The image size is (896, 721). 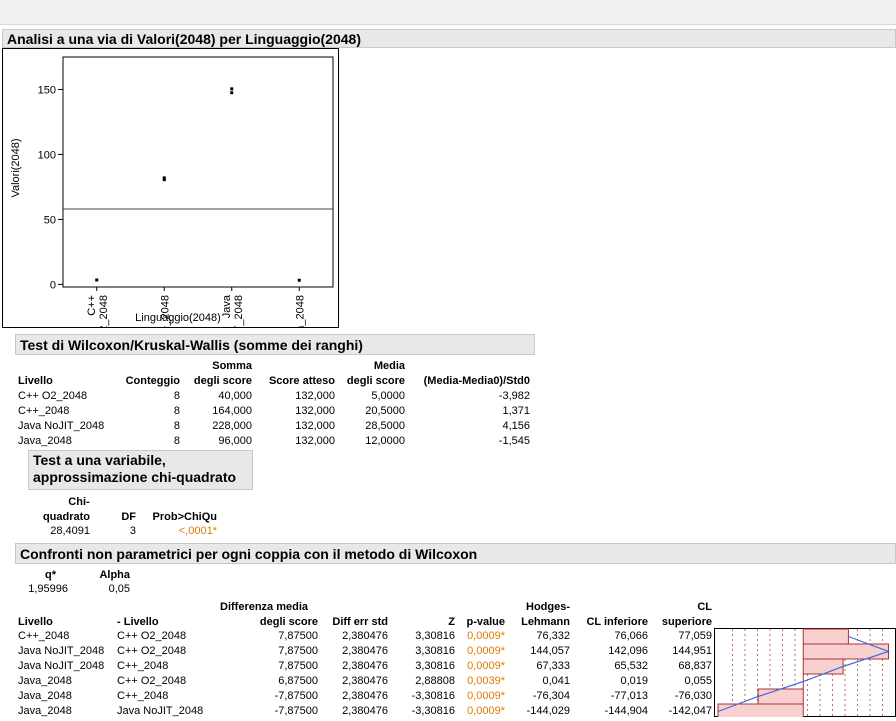 What do you see at coordinates (160, 711) in the screenshot?
I see `pair-level-b: Java NoJIT_2048` at bounding box center [160, 711].